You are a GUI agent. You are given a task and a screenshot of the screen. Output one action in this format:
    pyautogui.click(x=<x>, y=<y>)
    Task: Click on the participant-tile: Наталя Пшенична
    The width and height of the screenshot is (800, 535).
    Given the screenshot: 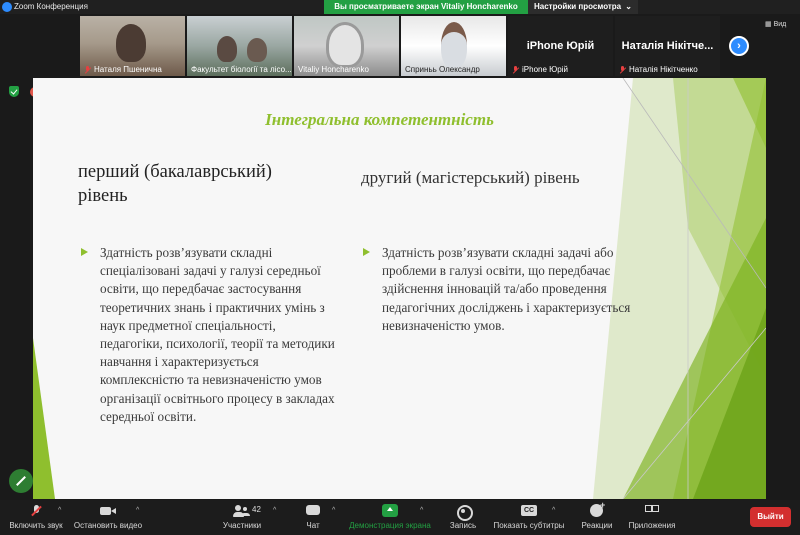 What is the action you would take?
    pyautogui.click(x=132, y=46)
    